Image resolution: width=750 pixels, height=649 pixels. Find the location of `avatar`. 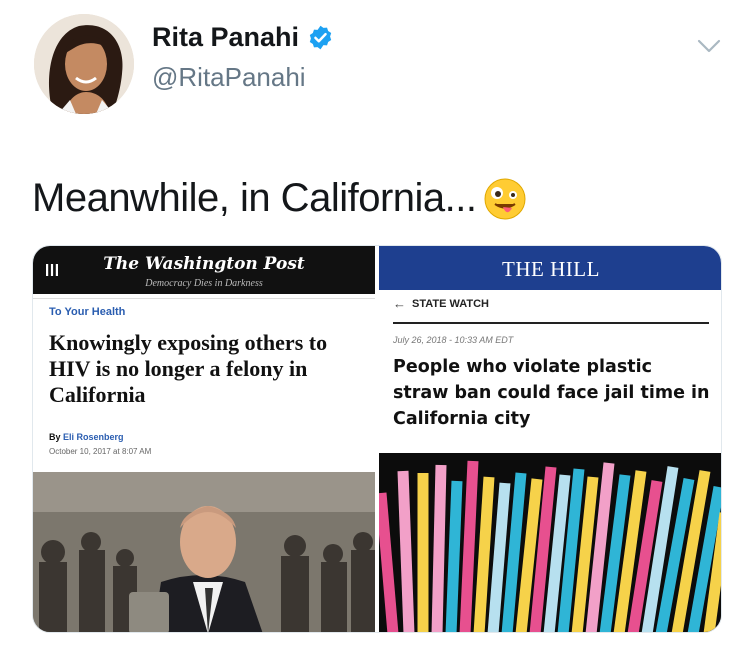

avatar is located at coordinates (84, 64).